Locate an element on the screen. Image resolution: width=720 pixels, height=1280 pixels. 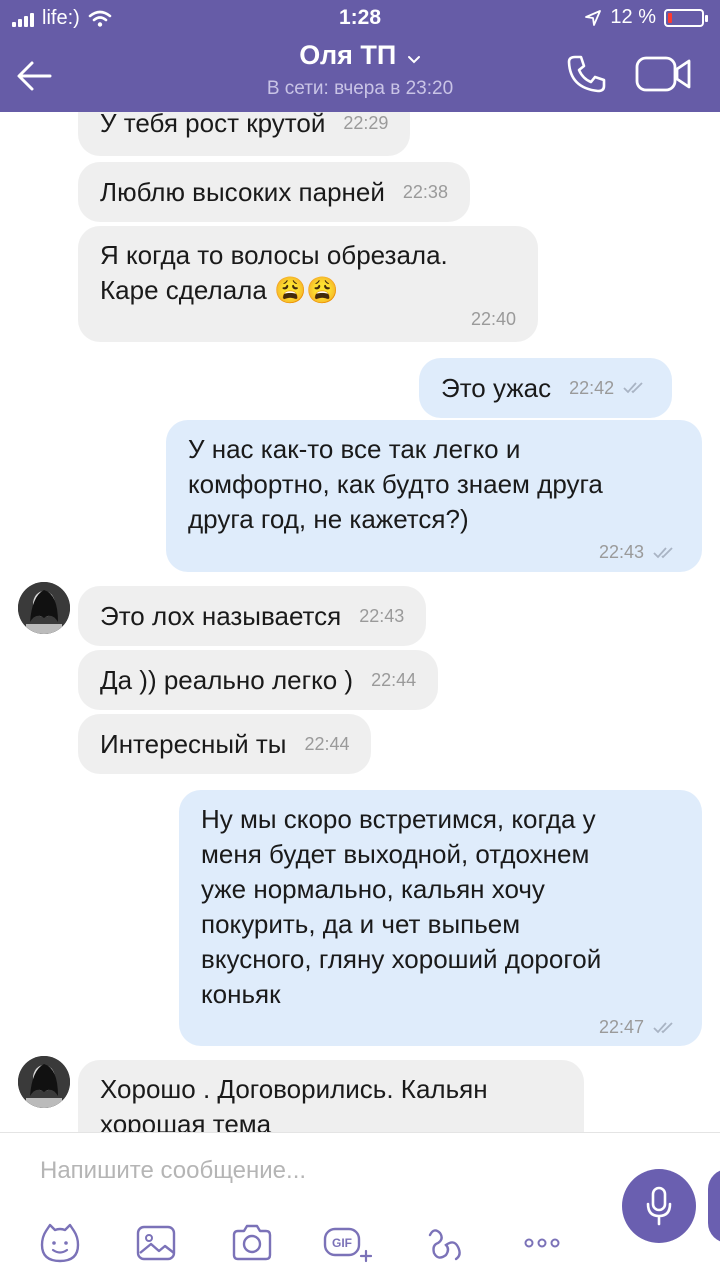
status-right: 12 % is located at coordinates (646, 17).